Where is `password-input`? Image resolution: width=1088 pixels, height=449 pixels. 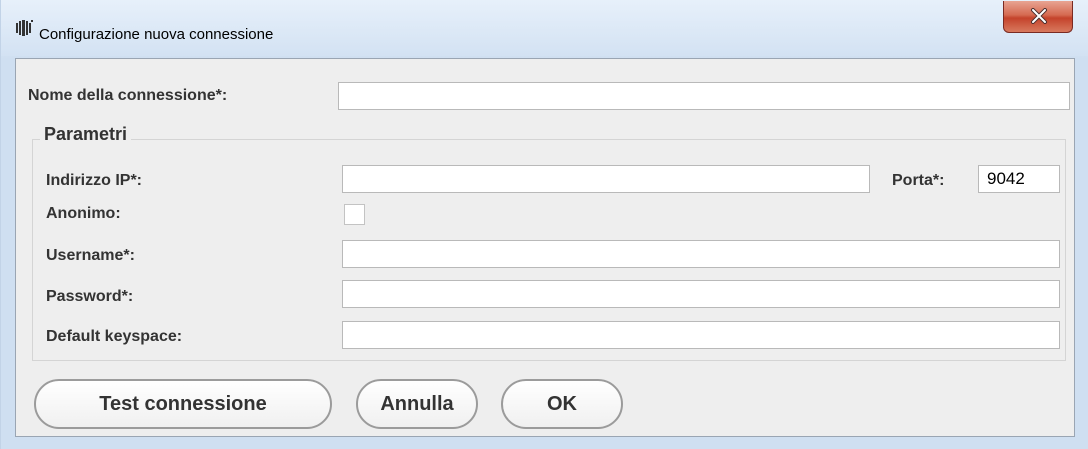 password-input is located at coordinates (701, 294).